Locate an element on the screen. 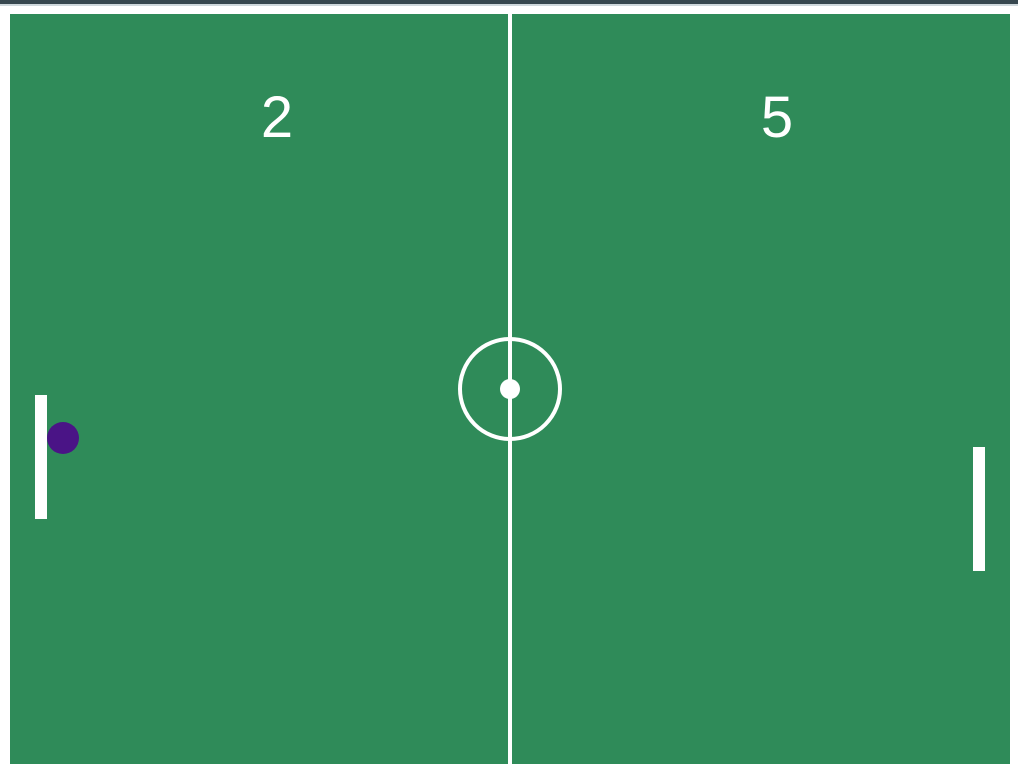 The image size is (1018, 772). window-top-strip-shadow is located at coordinates (509, 5).